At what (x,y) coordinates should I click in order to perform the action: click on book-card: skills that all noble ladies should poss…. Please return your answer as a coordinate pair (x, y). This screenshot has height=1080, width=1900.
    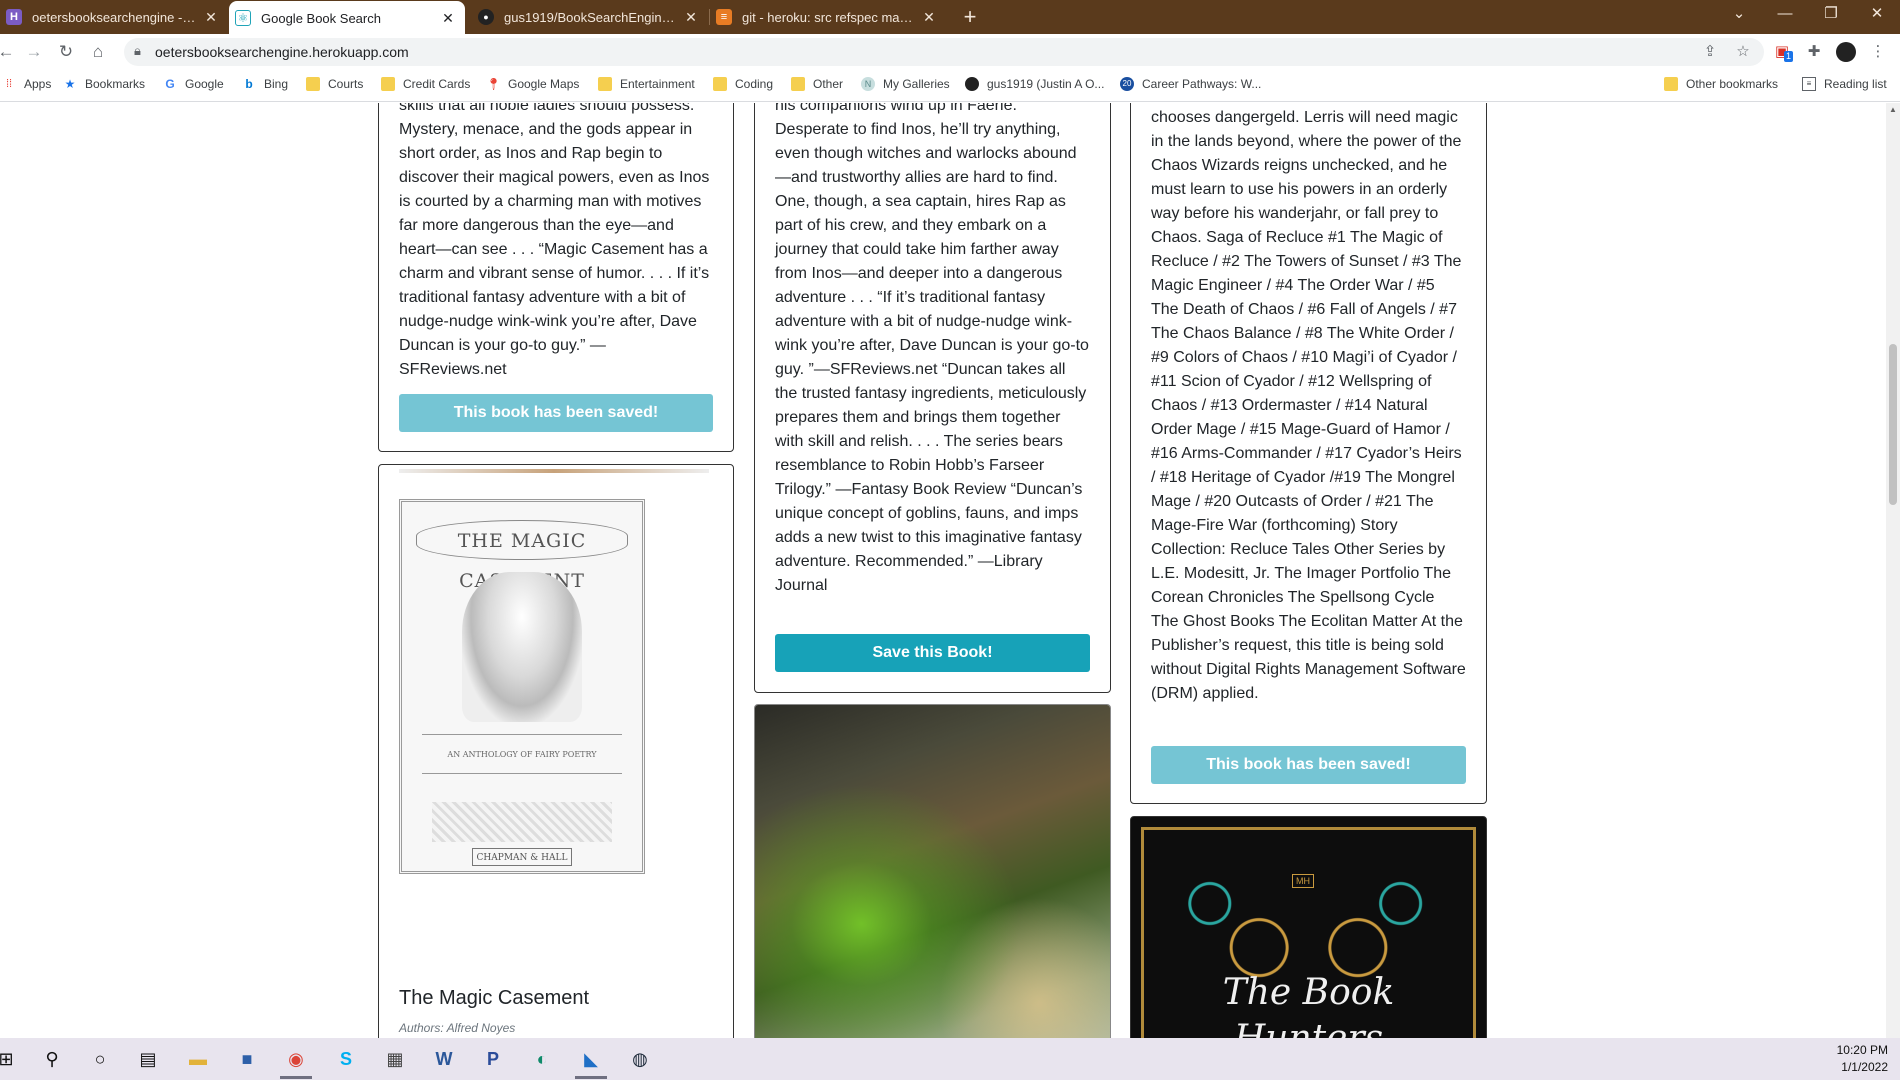
    Looking at the image, I should click on (556, 277).